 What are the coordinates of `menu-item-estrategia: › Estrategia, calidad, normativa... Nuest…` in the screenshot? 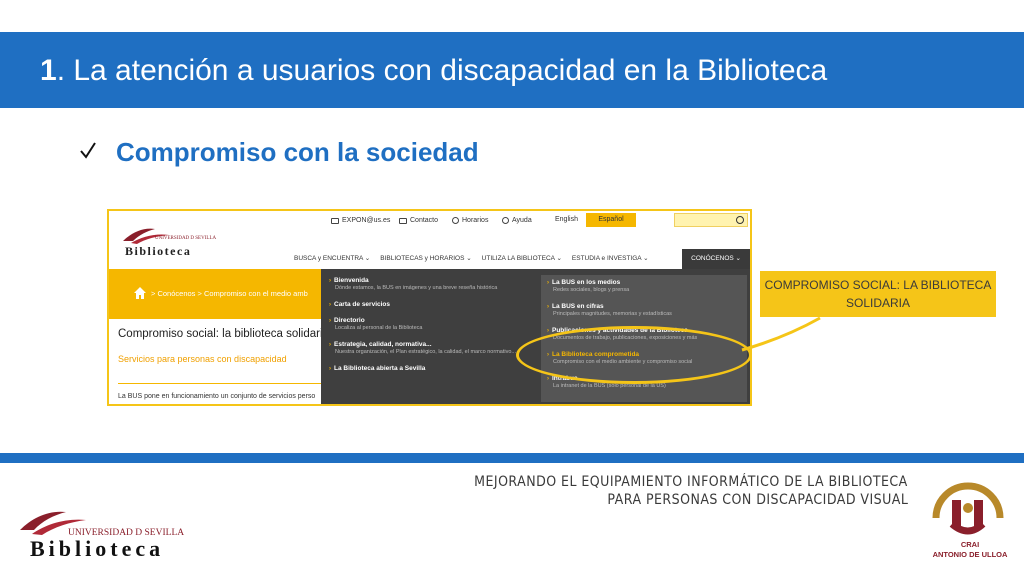 It's located at (422, 348).